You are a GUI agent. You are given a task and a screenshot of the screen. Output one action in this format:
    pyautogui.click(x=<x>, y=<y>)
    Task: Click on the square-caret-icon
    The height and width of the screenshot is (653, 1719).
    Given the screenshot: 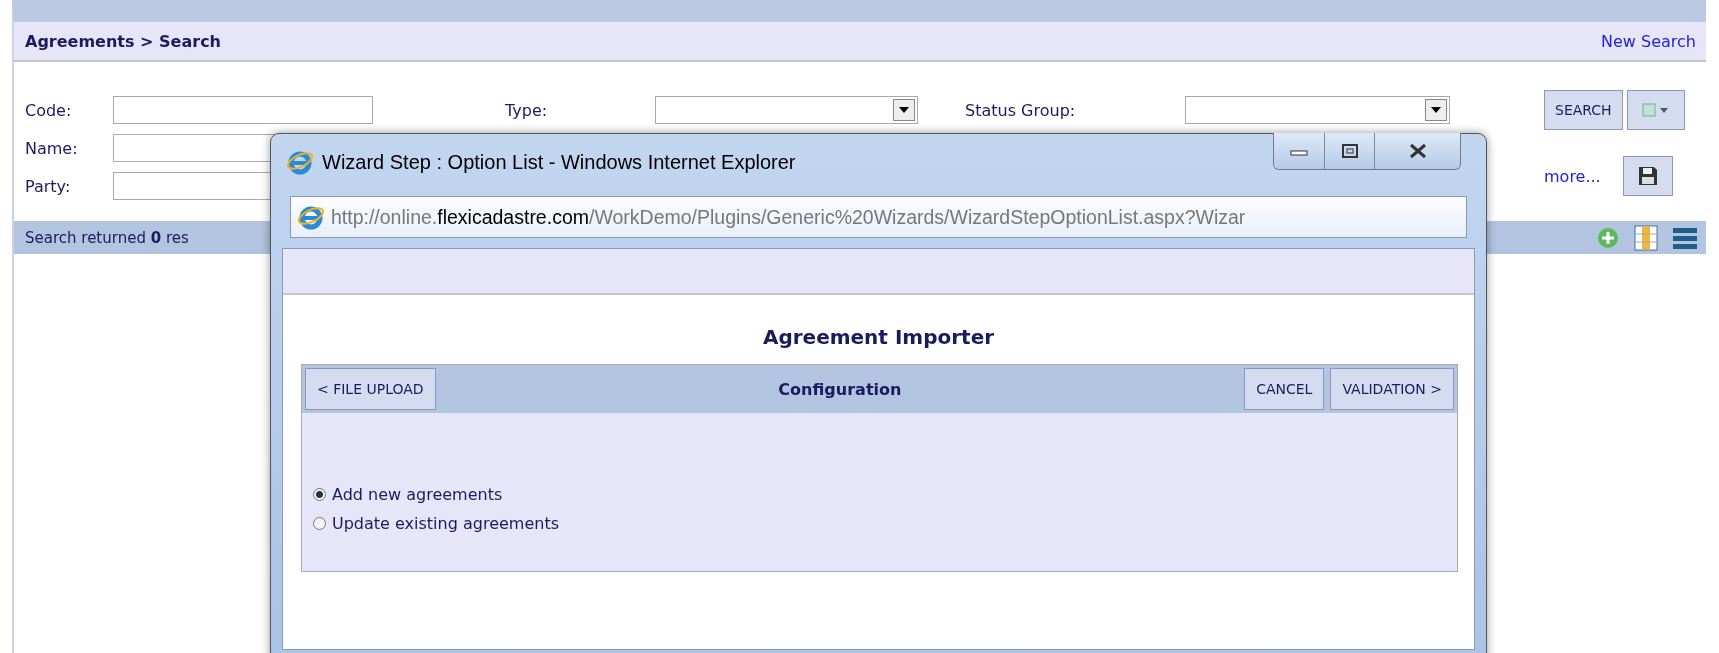 What is the action you would take?
    pyautogui.click(x=1655, y=110)
    